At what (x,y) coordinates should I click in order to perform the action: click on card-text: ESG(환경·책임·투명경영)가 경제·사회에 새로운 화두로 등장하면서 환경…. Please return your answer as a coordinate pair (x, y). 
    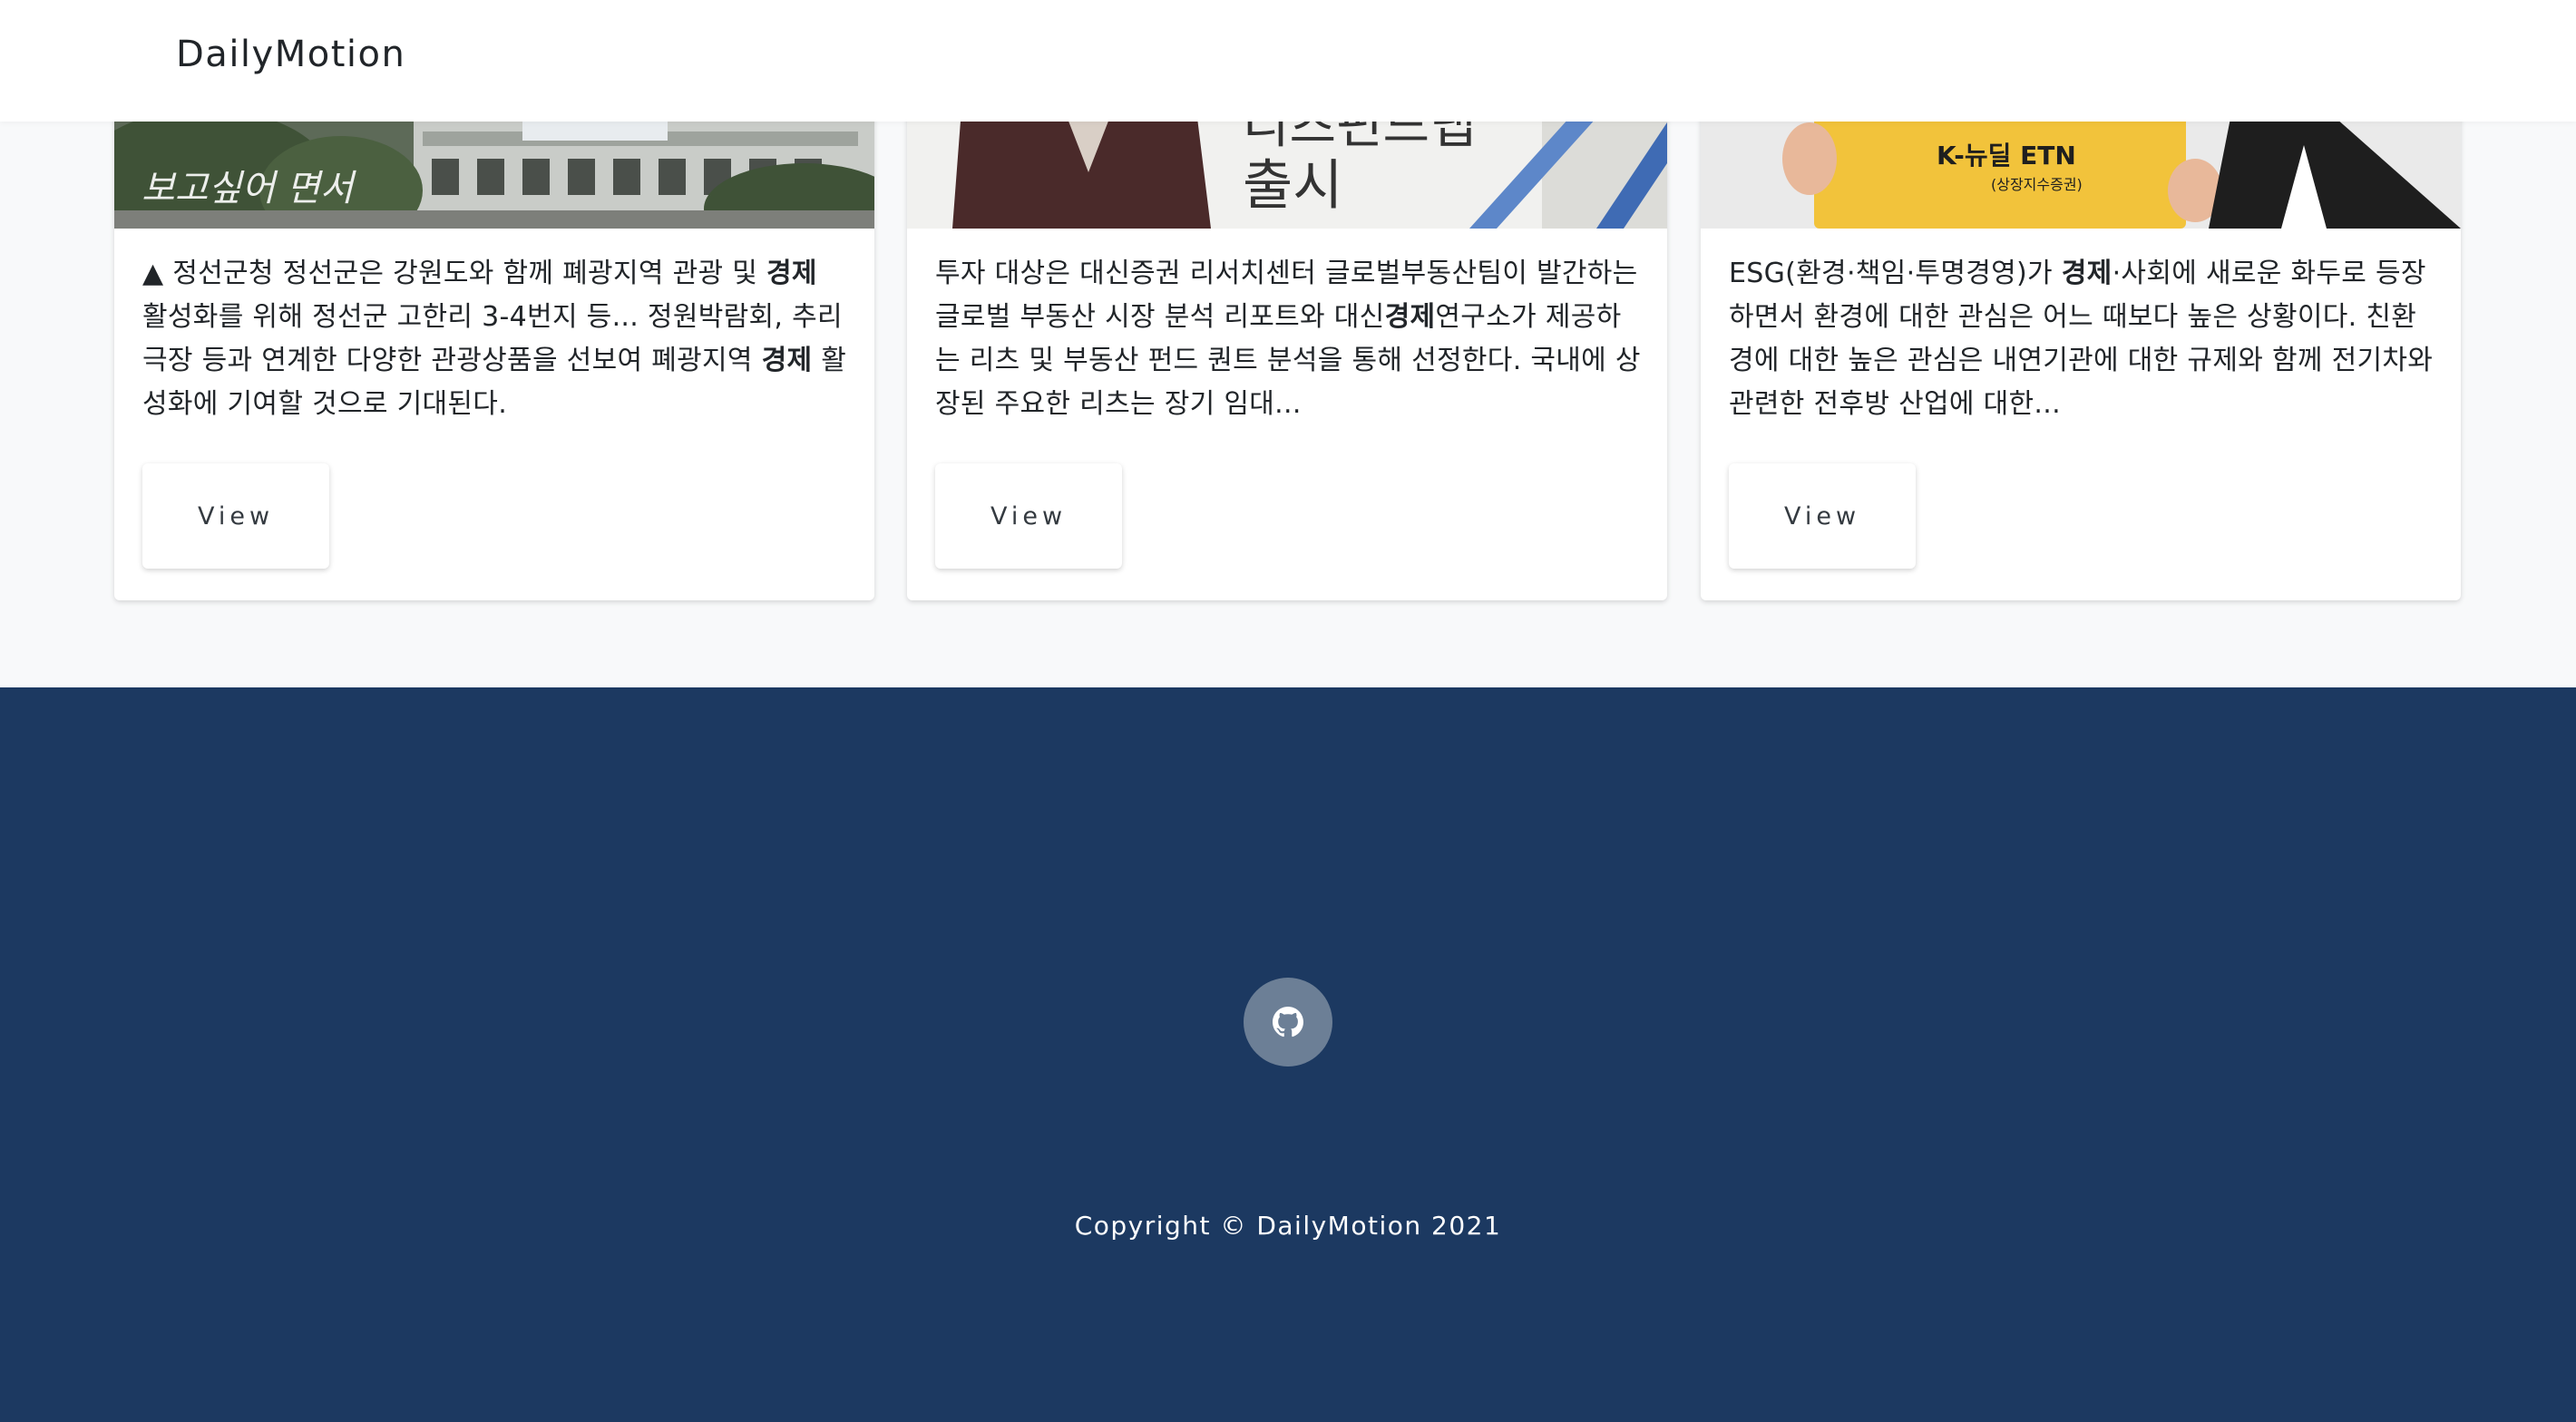
    Looking at the image, I should click on (2081, 339).